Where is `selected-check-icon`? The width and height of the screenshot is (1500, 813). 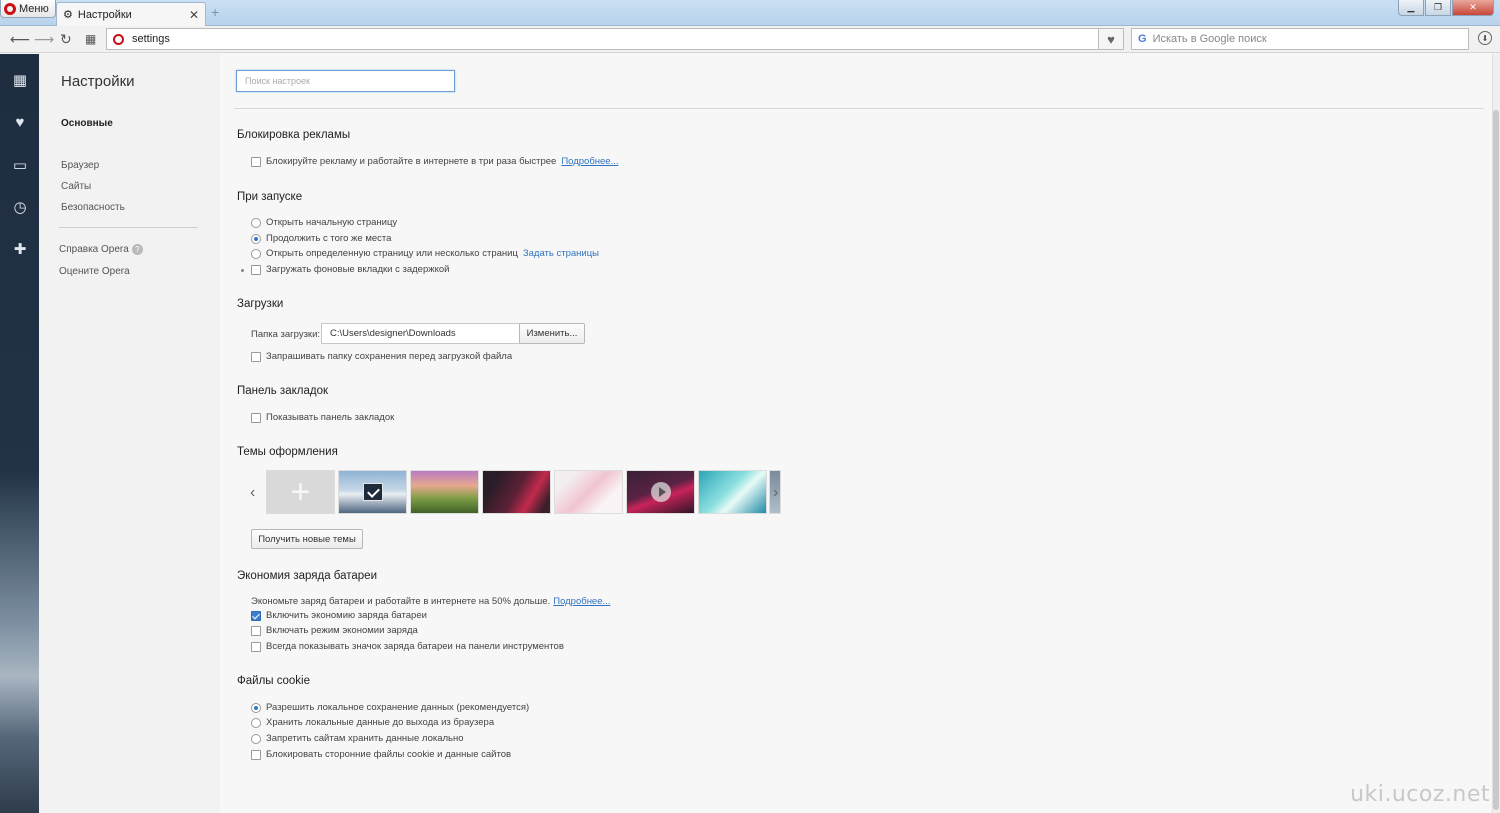 selected-check-icon is located at coordinates (373, 492).